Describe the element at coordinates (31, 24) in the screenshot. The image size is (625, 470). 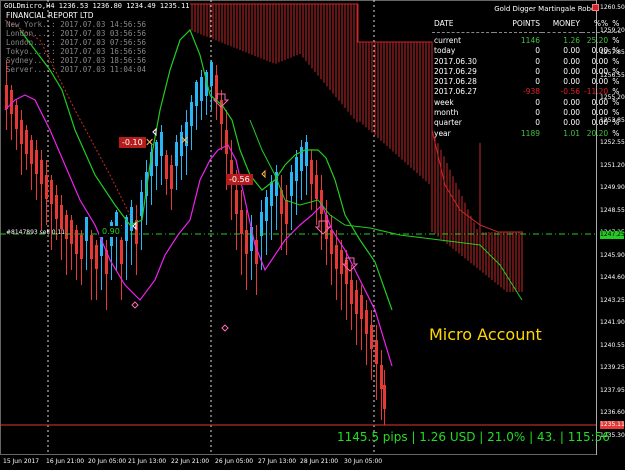
I see `city-label: New York..:` at that location.